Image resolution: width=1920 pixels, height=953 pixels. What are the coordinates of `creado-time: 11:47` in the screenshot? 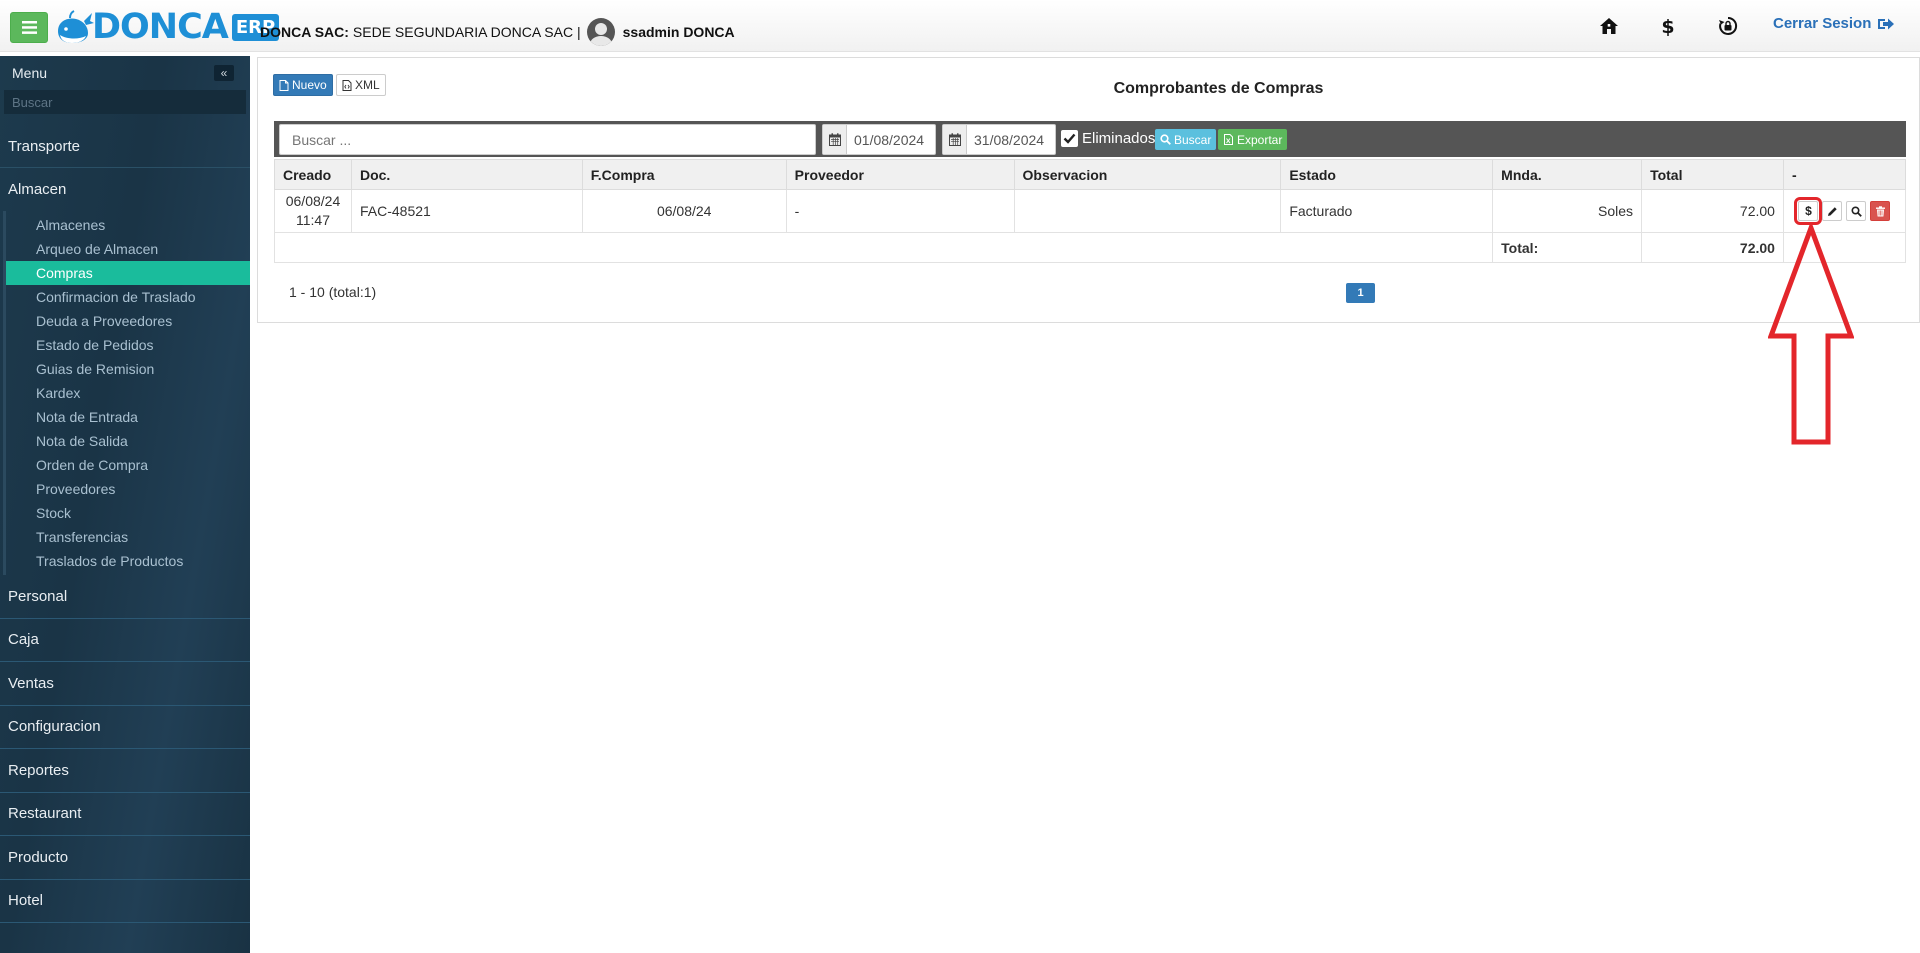 It's located at (312, 220).